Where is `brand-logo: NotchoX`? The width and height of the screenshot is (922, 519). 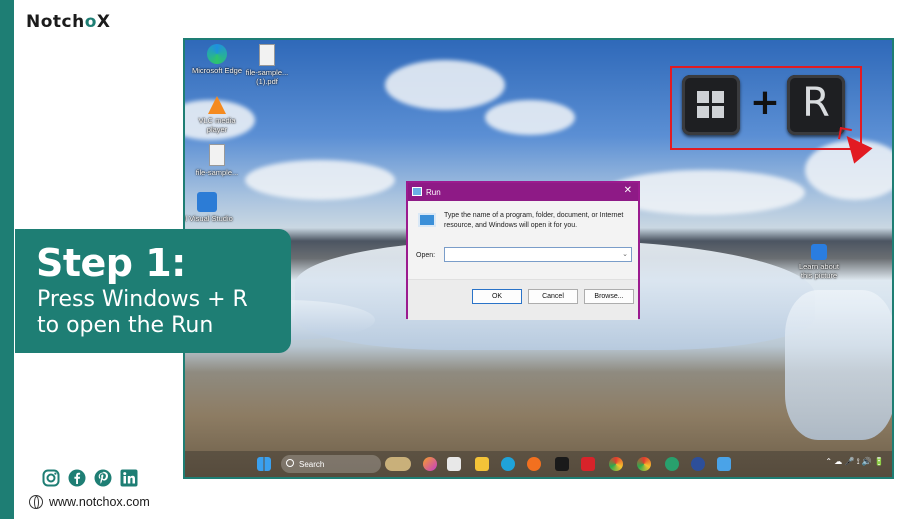 brand-logo: NotchoX is located at coordinates (68, 22).